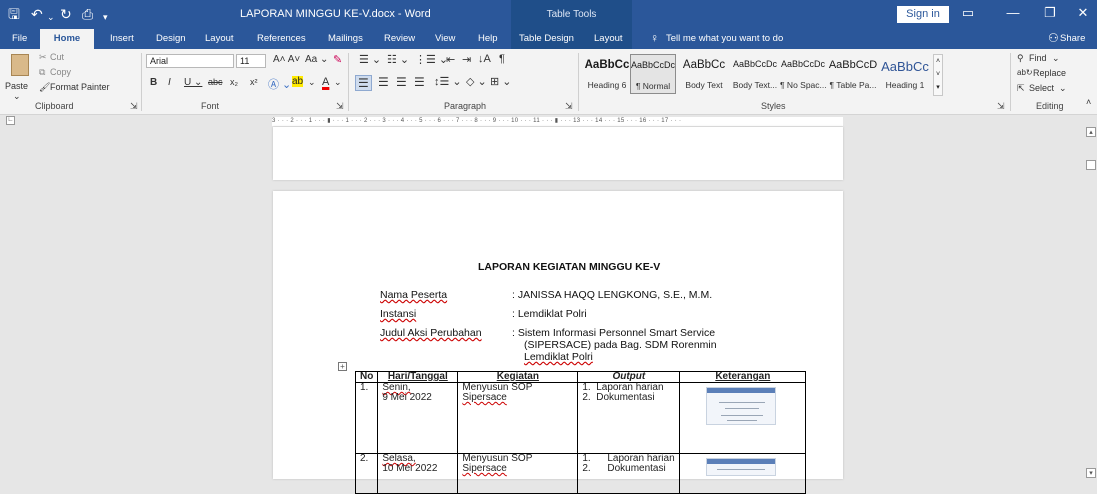  I want to click on share-icon: ⚇, so click(1053, 38).